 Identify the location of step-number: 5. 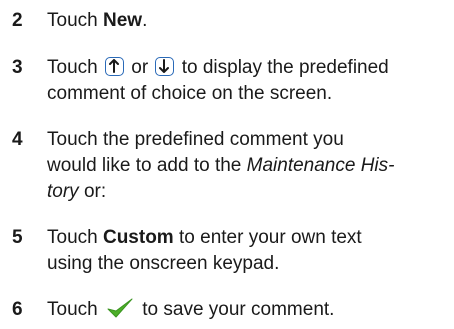
(17, 237).